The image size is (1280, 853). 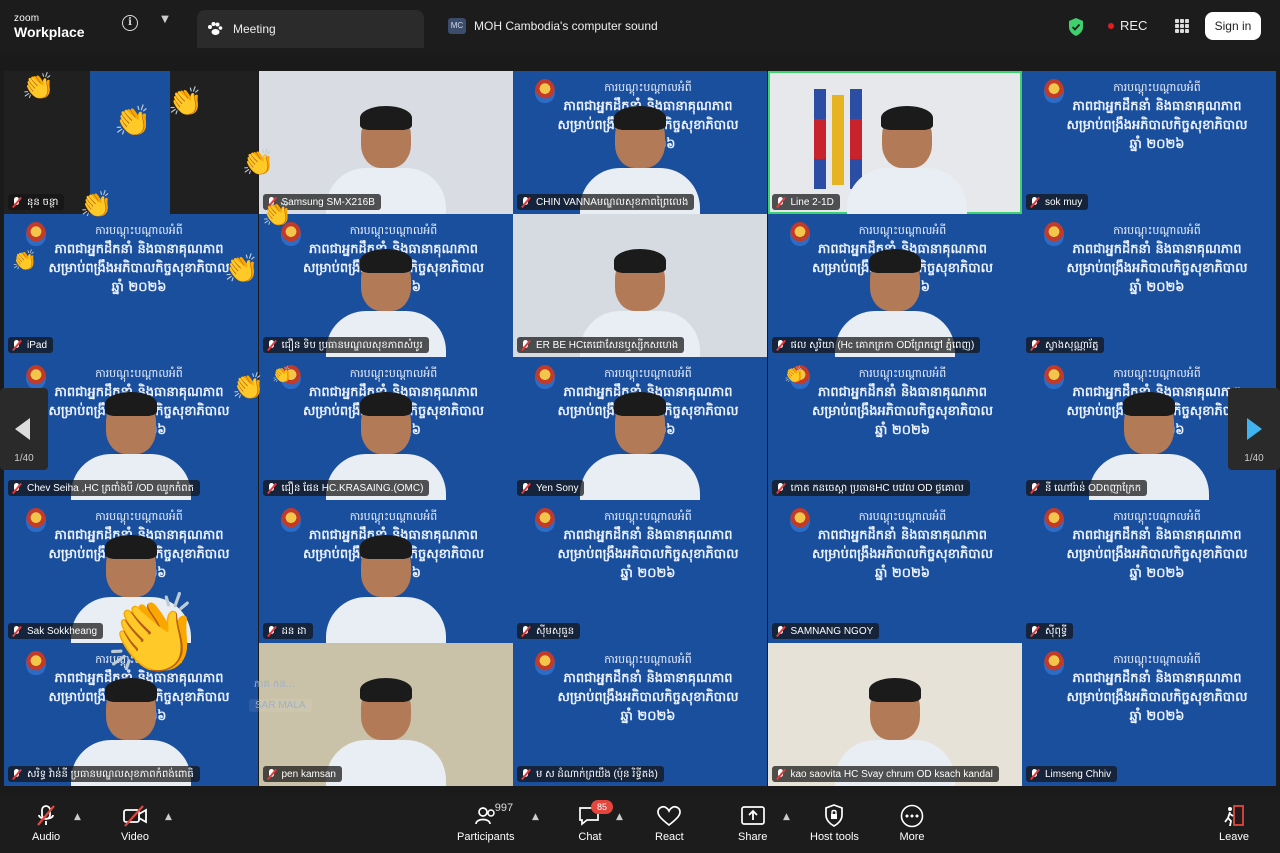 What do you see at coordinates (669, 823) in the screenshot?
I see `react-button: React` at bounding box center [669, 823].